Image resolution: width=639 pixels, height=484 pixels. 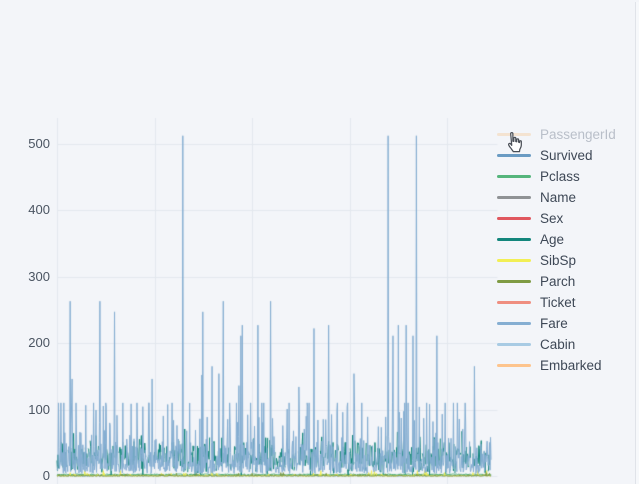 I want to click on legend-label: Parch, so click(x=558, y=281).